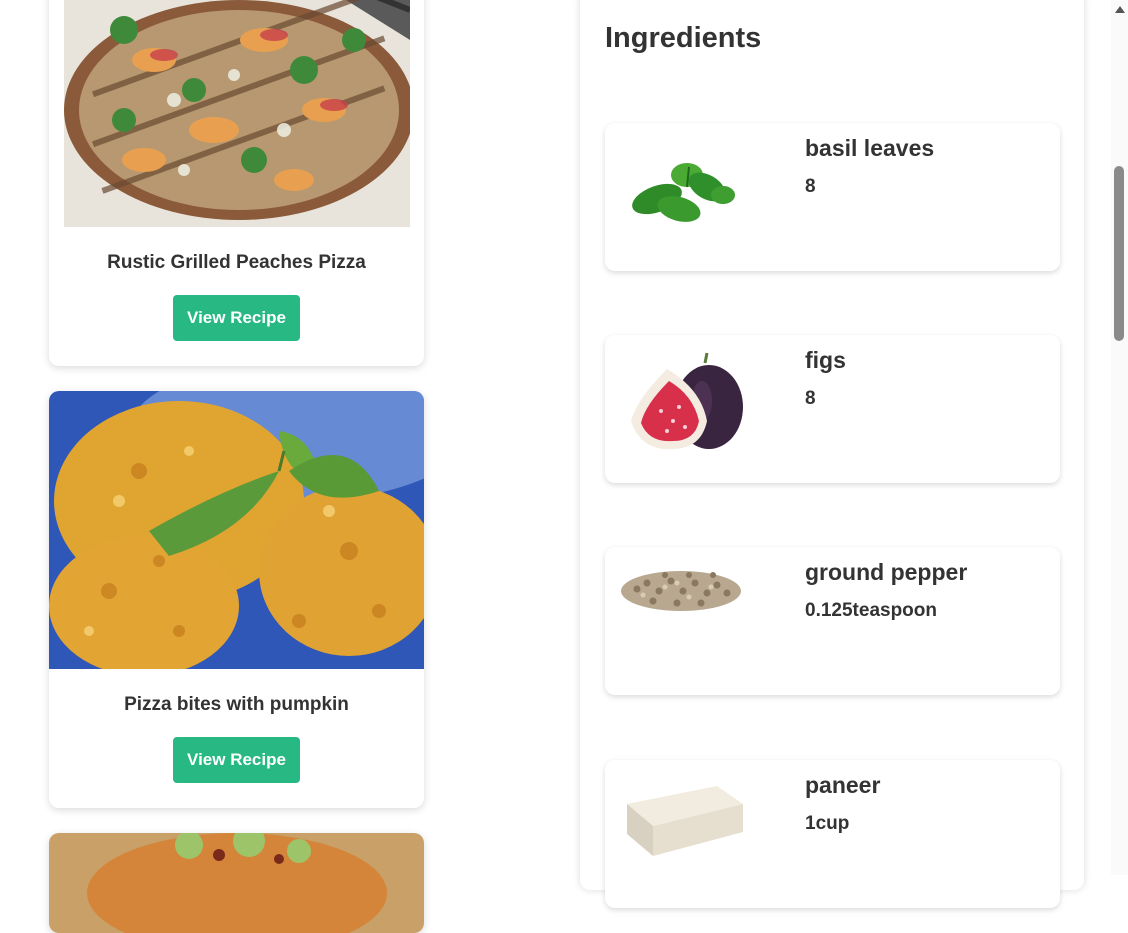 This screenshot has height=933, width=1128. Describe the element at coordinates (683, 38) in the screenshot. I see `ingredients-heading: Ingredients` at that location.